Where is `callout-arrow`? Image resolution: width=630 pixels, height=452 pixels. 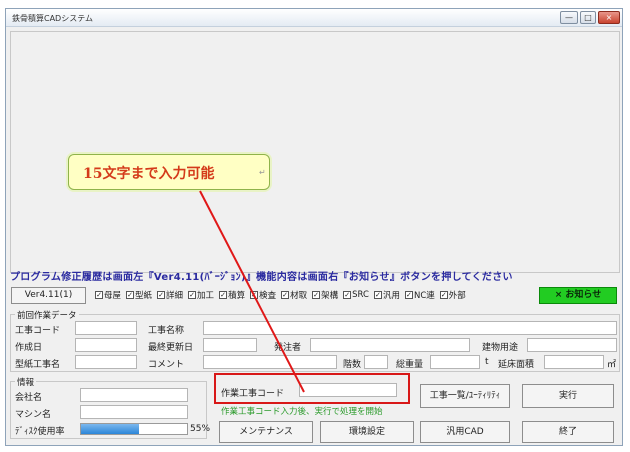 callout-arrow is located at coordinates (252, 291).